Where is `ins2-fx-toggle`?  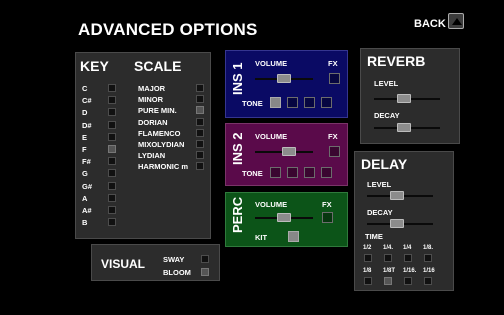 ins2-fx-toggle is located at coordinates (334, 151).